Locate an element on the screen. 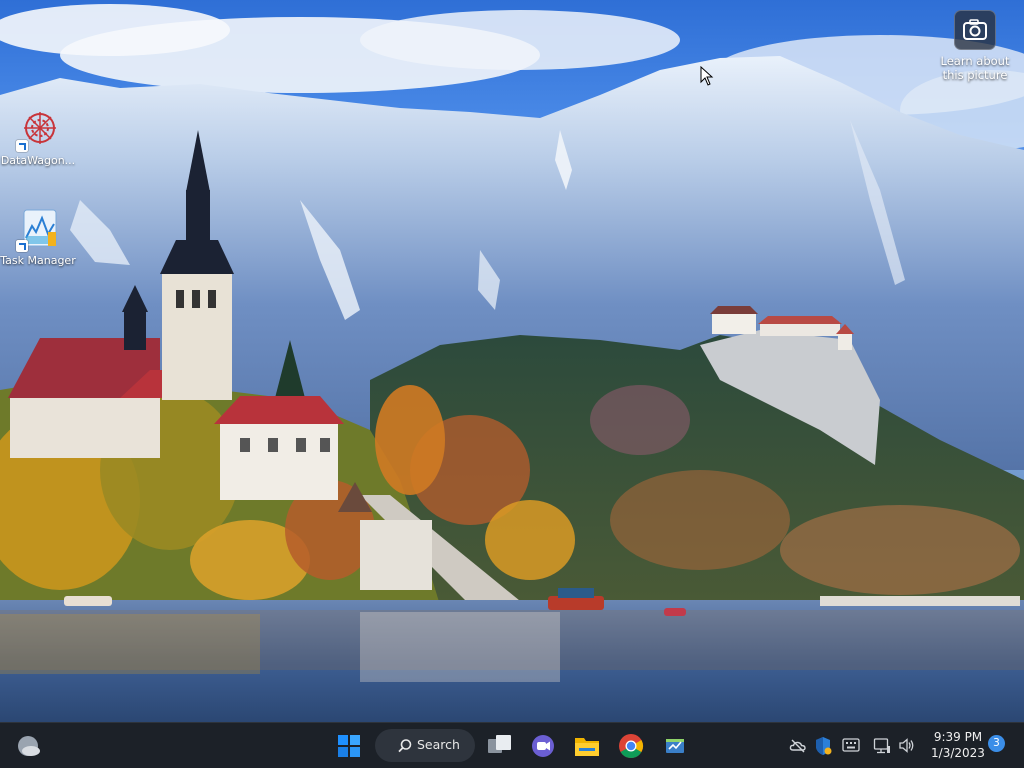  widgets-button is located at coordinates (28, 746).